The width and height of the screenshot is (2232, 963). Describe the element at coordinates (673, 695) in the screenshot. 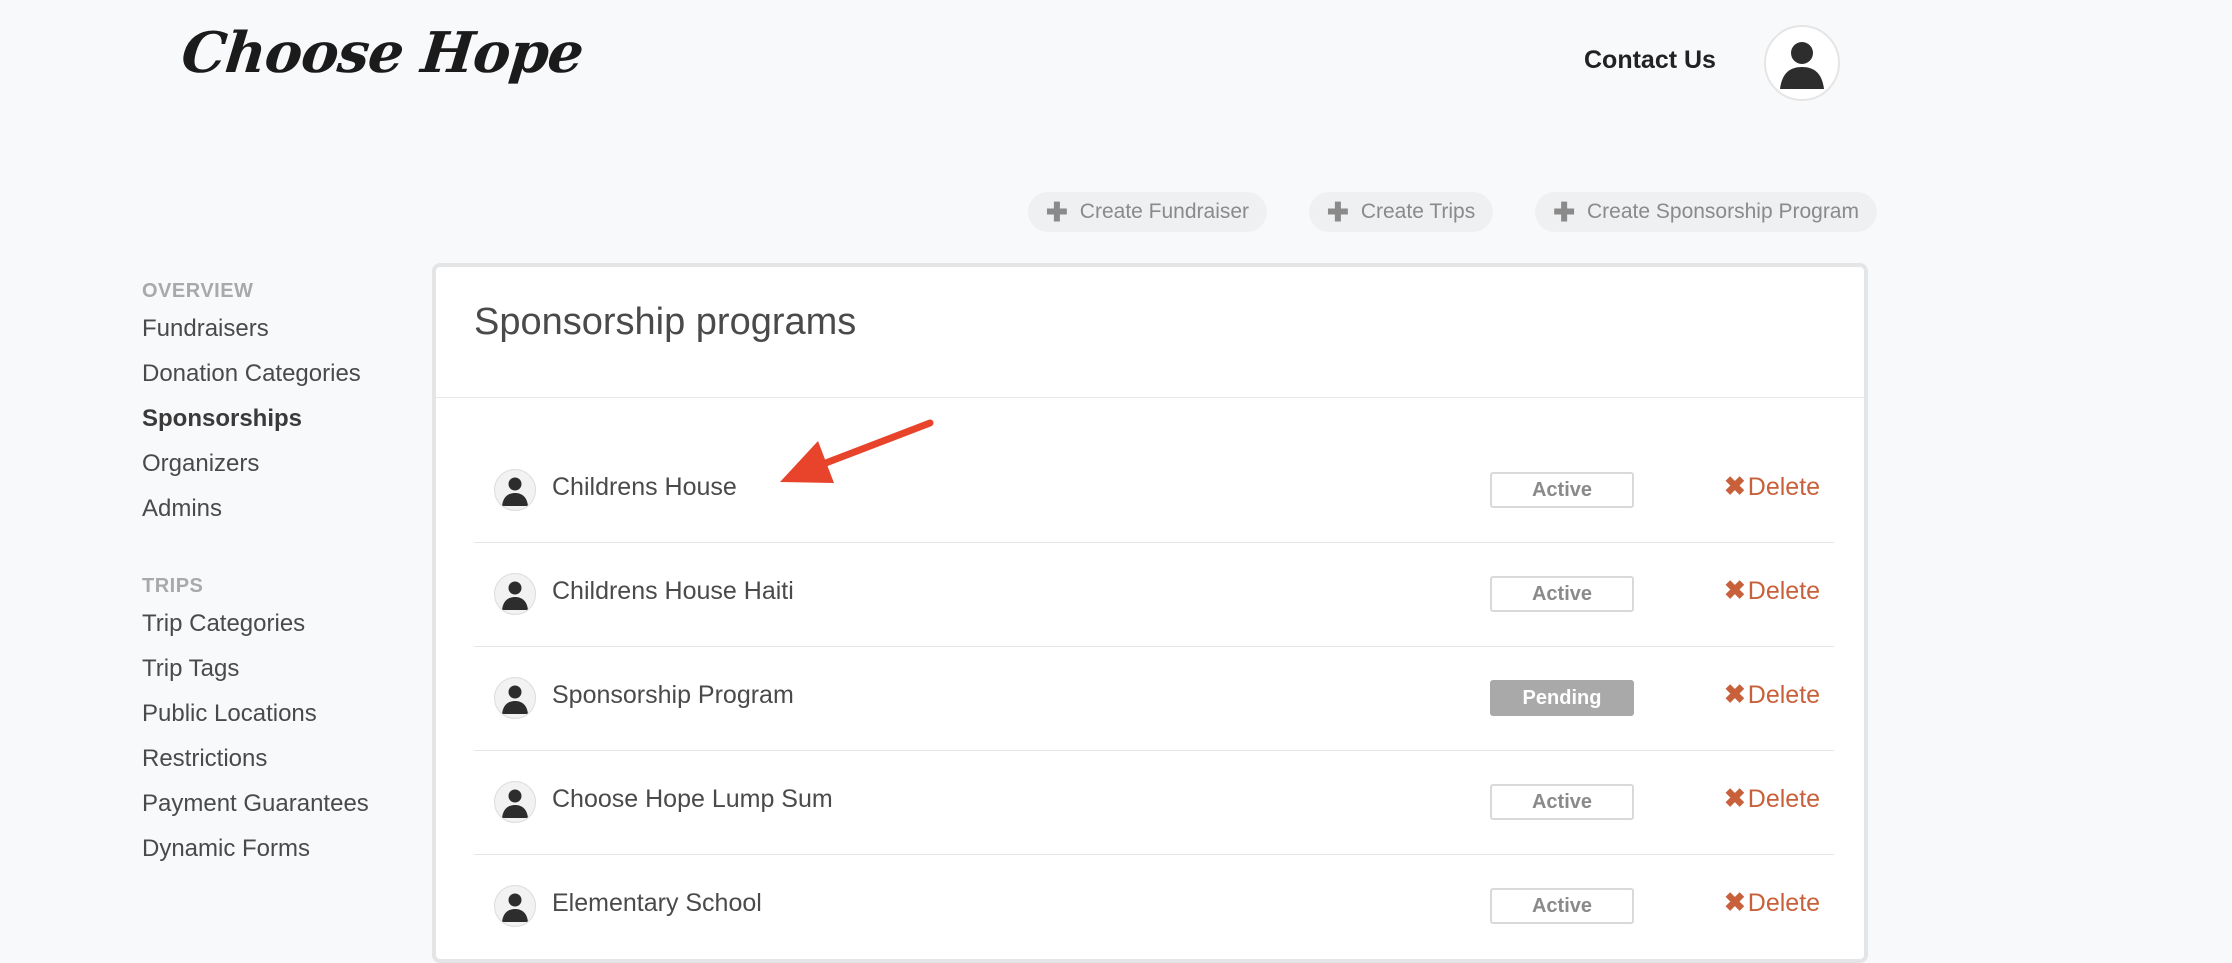

I see `program-name-link: Sponsorship Program` at that location.